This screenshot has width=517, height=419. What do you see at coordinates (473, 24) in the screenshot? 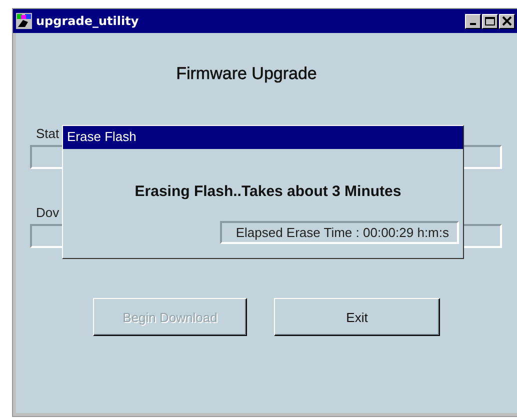
I see `minimize-icon` at bounding box center [473, 24].